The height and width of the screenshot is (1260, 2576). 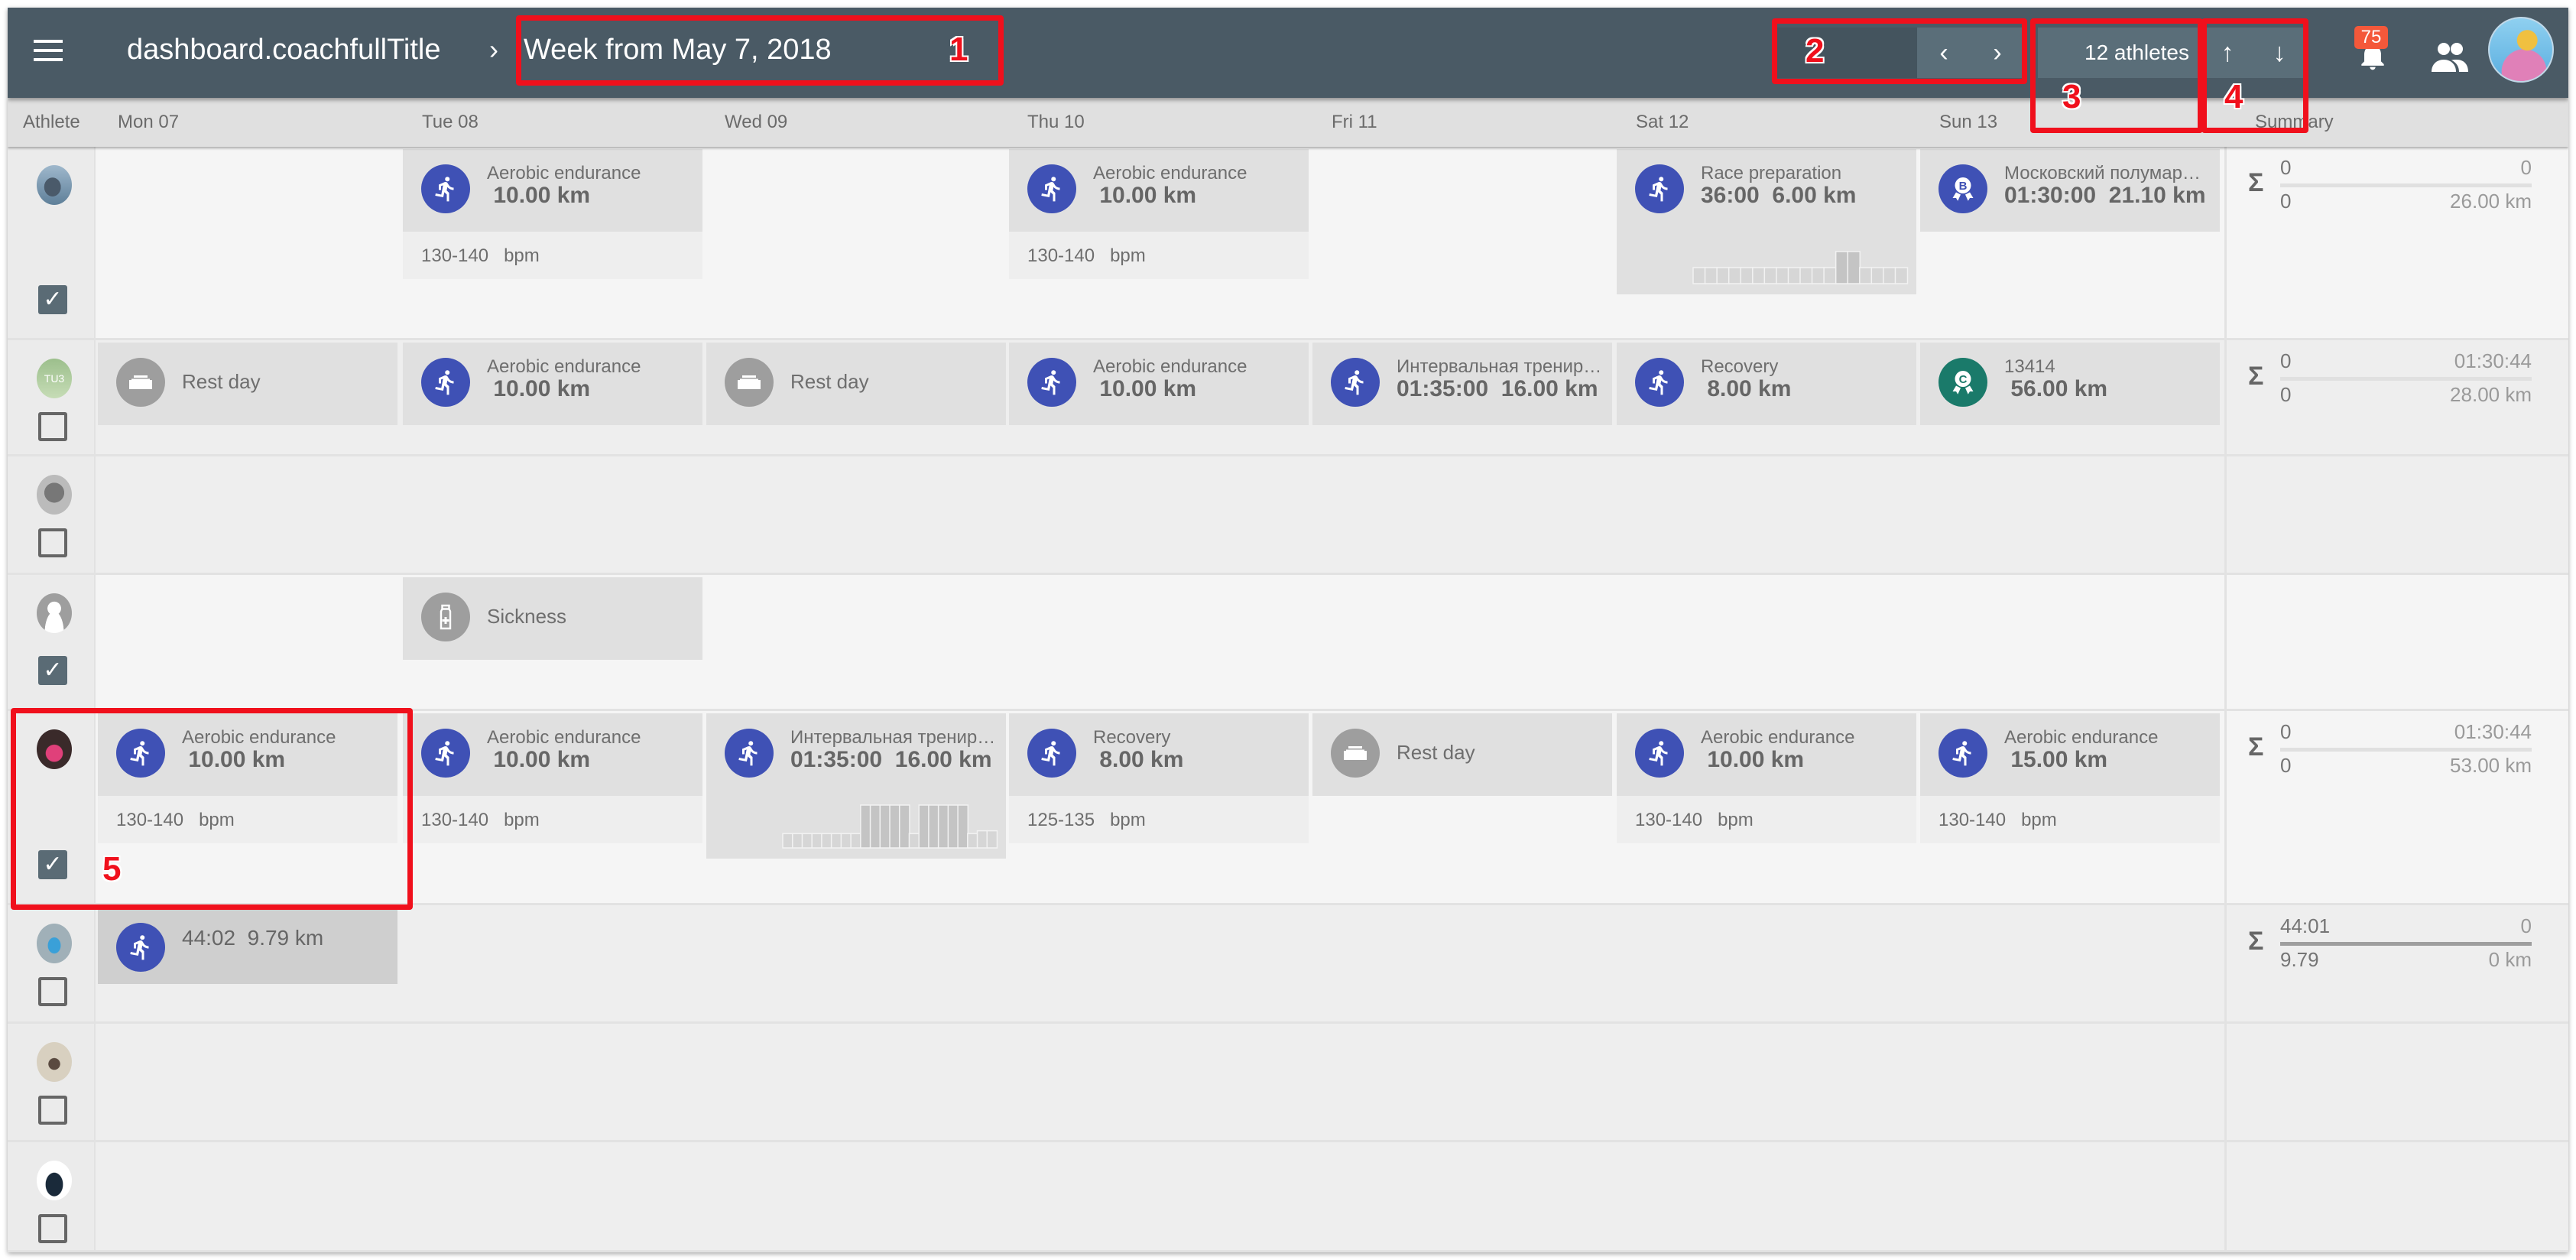 What do you see at coordinates (2521, 50) in the screenshot?
I see `user-avatar` at bounding box center [2521, 50].